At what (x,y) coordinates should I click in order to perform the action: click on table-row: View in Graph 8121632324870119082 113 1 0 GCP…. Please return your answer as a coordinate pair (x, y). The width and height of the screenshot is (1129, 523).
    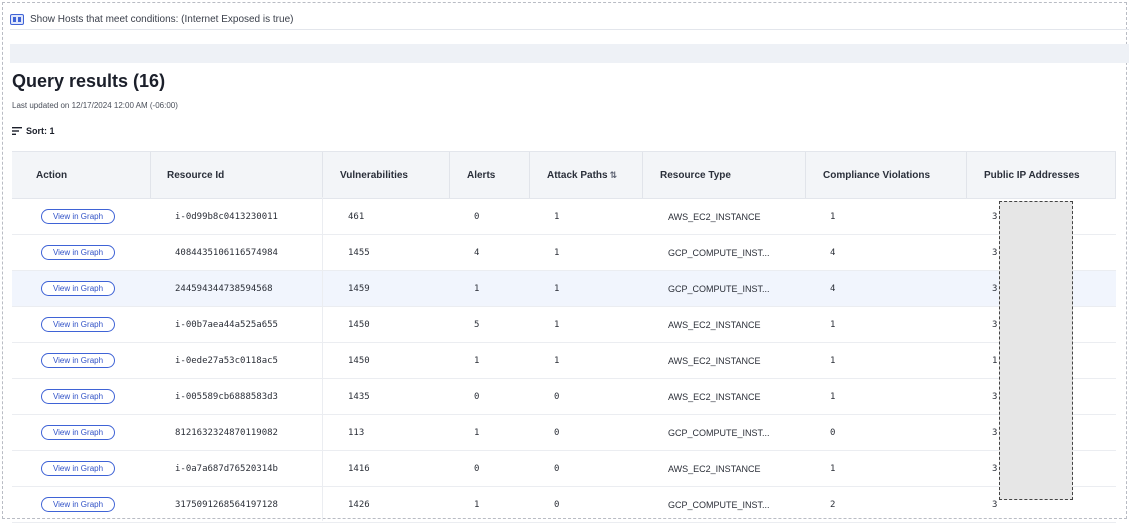
    Looking at the image, I should click on (564, 433).